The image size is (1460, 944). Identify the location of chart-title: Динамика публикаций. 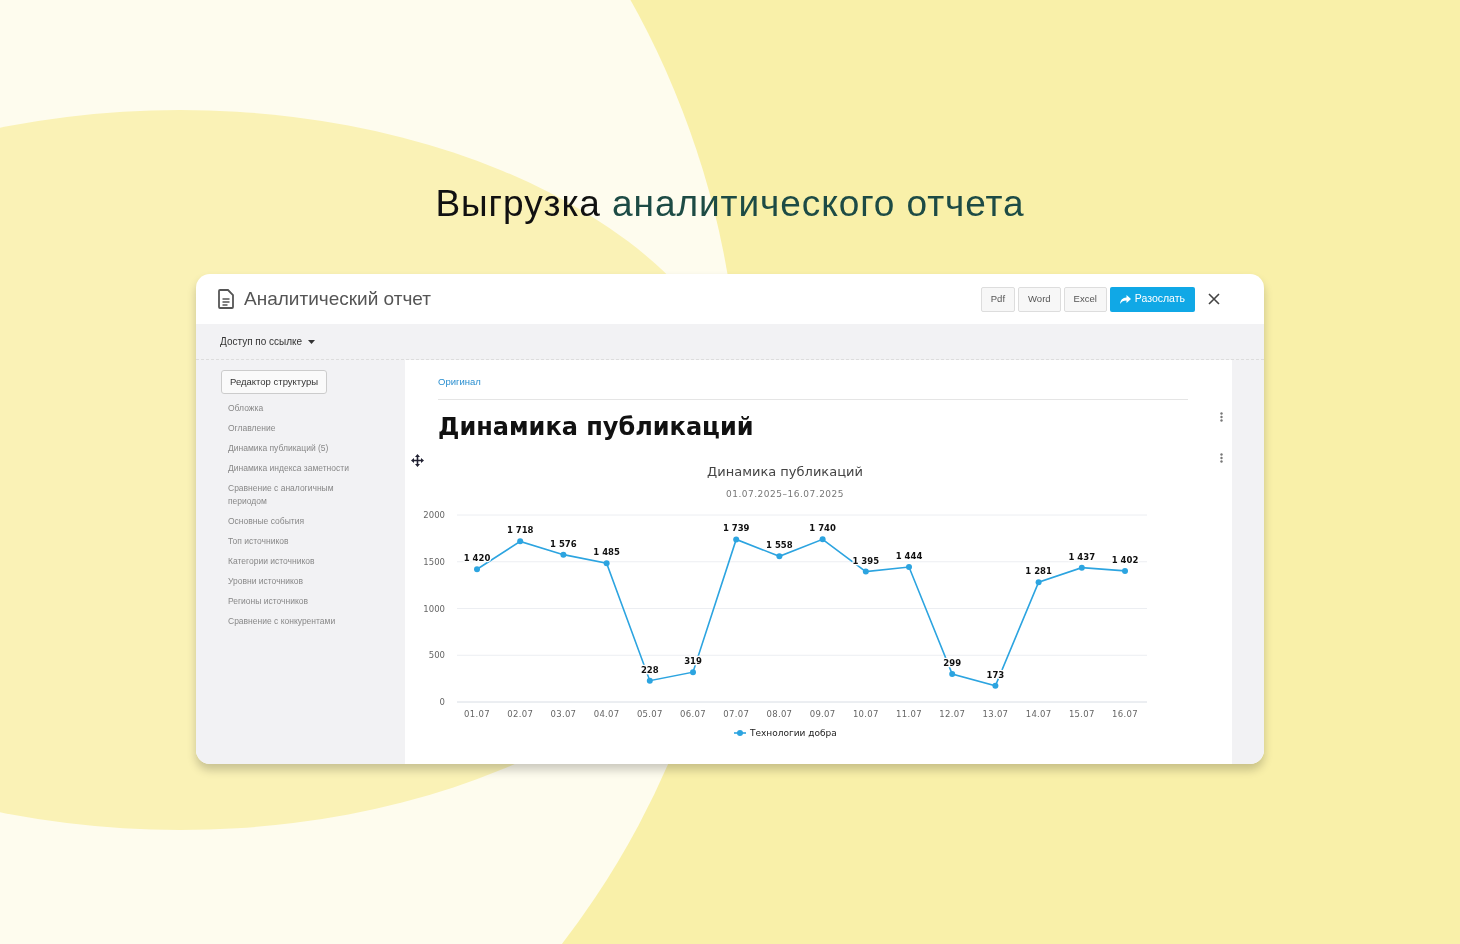
(785, 472).